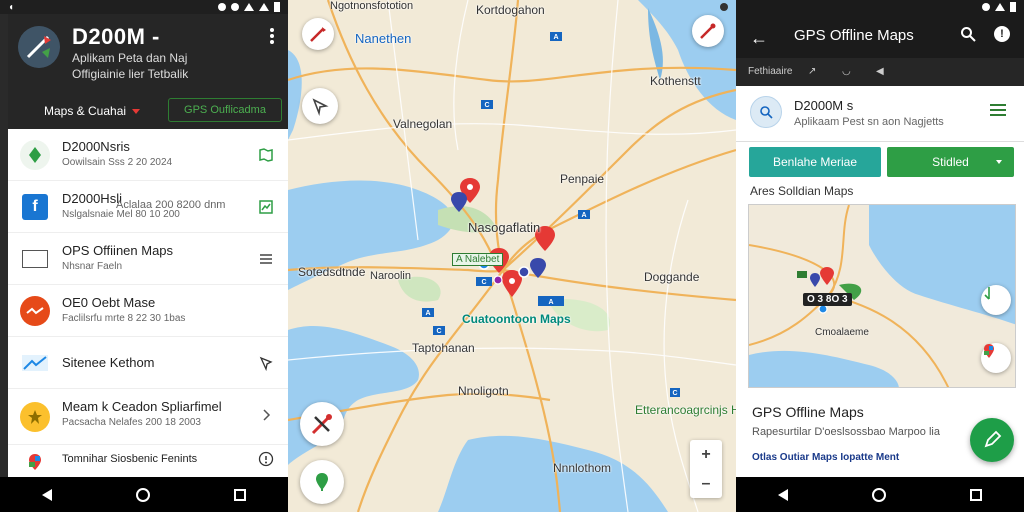 This screenshot has width=1024, height=512. What do you see at coordinates (808, 412) in the screenshot?
I see `info-title: GPS Offline Maps` at bounding box center [808, 412].